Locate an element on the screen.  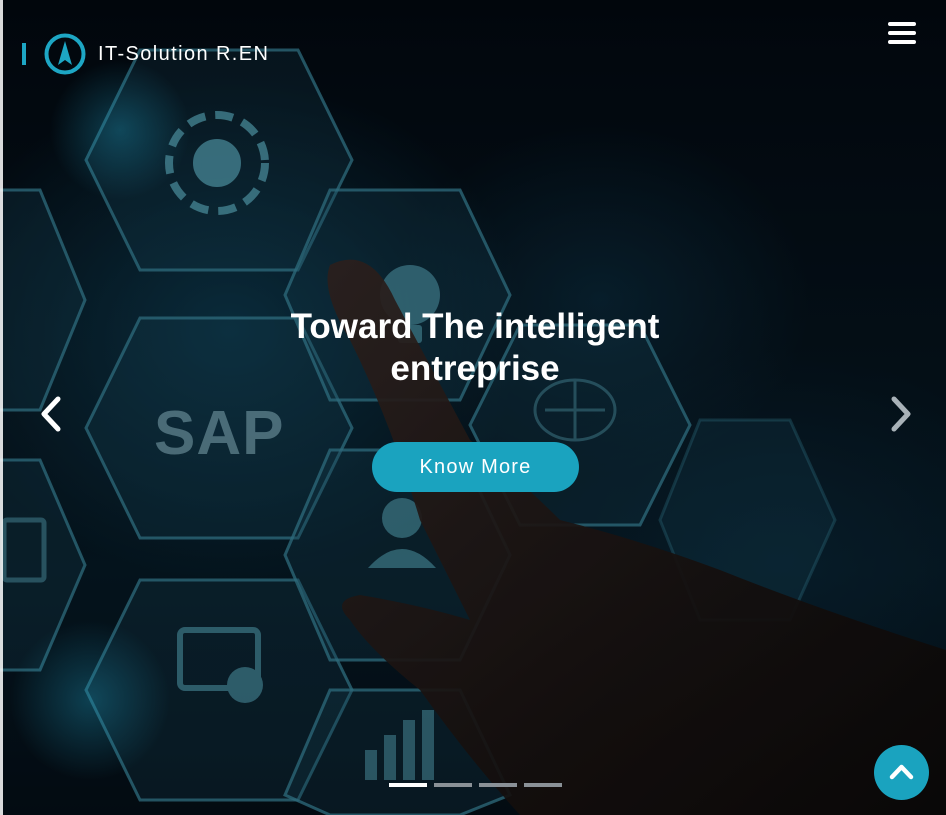
sap-hex-label: SAP is located at coordinates (219, 433).